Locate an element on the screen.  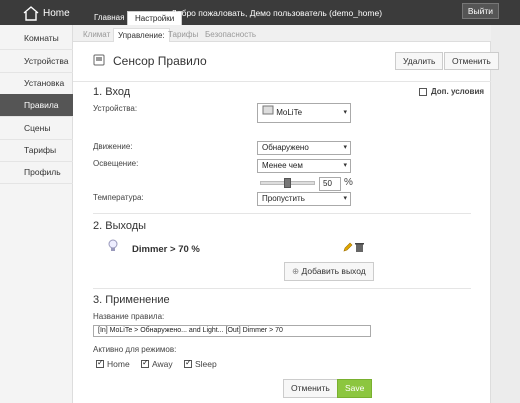
lightbulb-icon is located at coordinates (113, 247).